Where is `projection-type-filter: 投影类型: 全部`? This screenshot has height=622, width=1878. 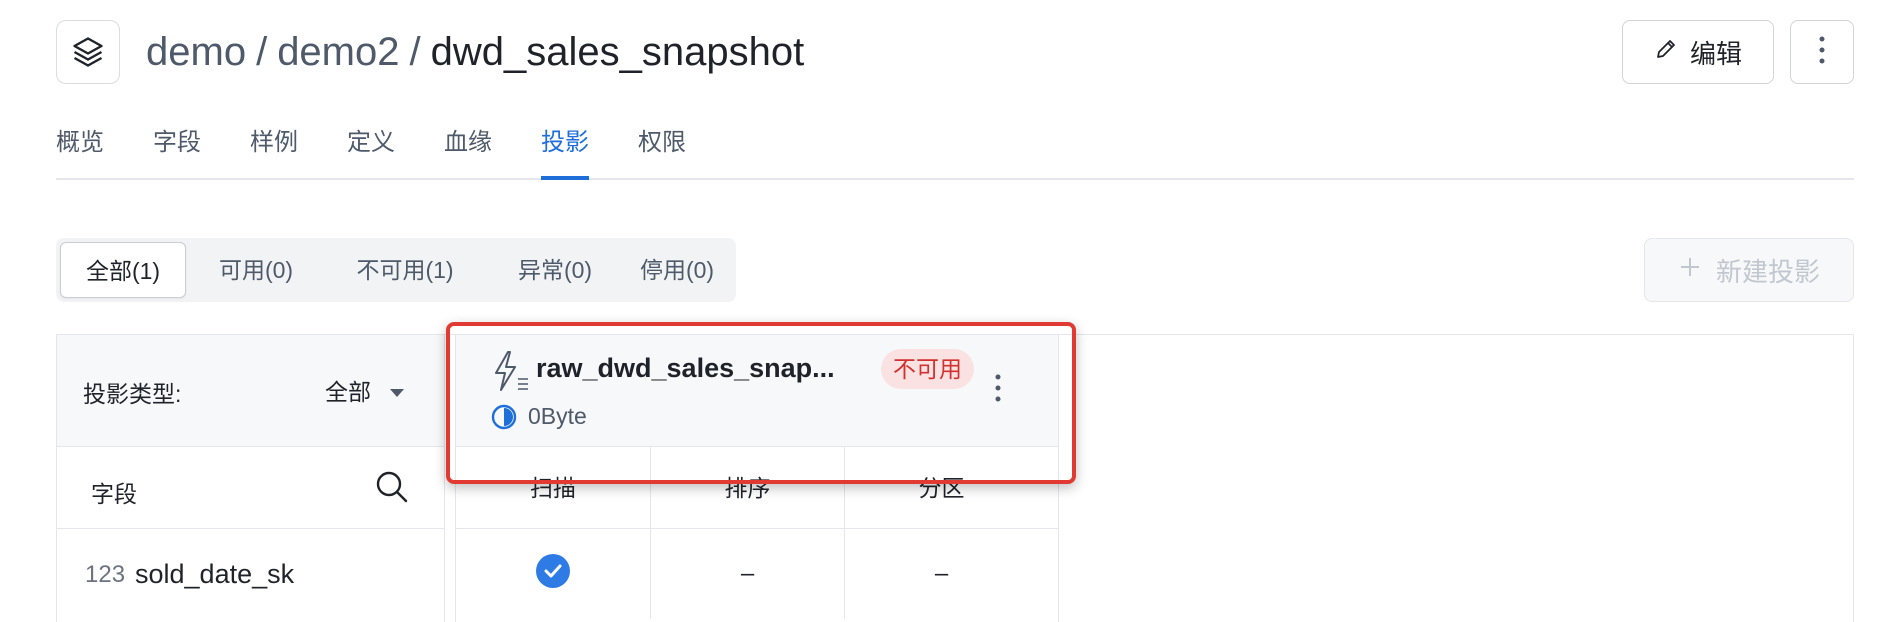 projection-type-filter: 投影类型: 全部 is located at coordinates (250, 391).